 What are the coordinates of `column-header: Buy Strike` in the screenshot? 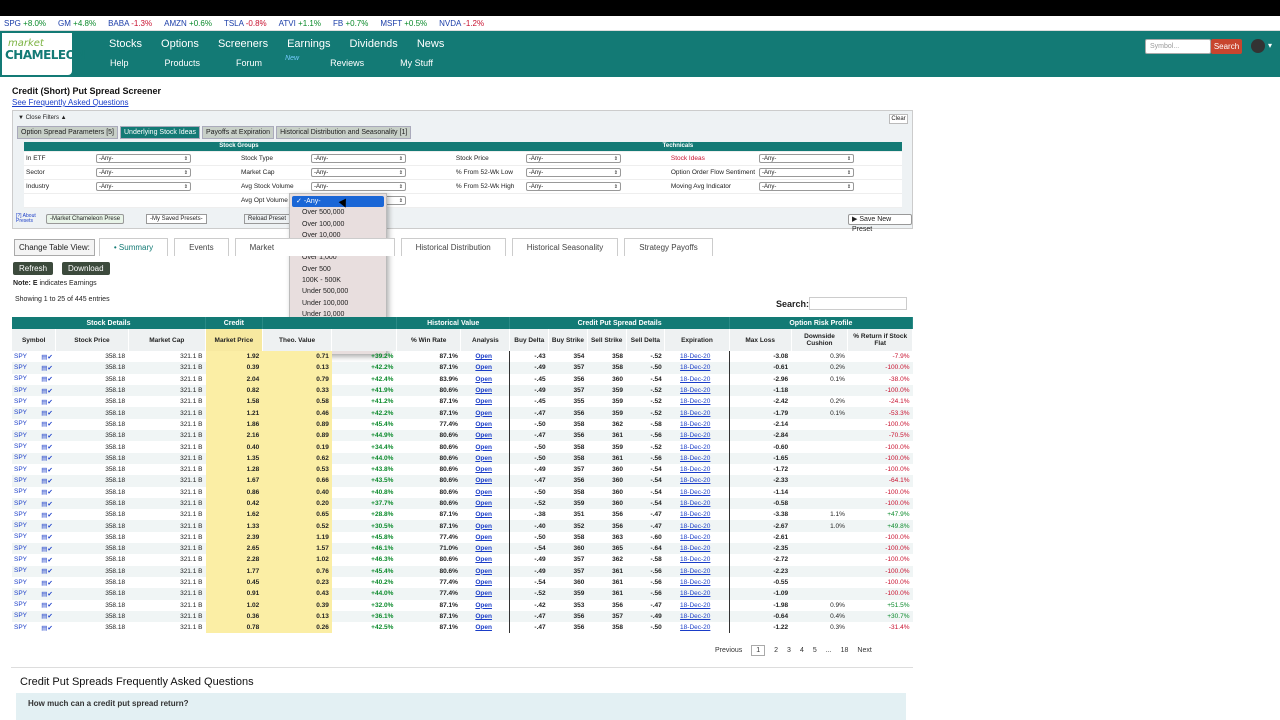 It's located at (568, 340).